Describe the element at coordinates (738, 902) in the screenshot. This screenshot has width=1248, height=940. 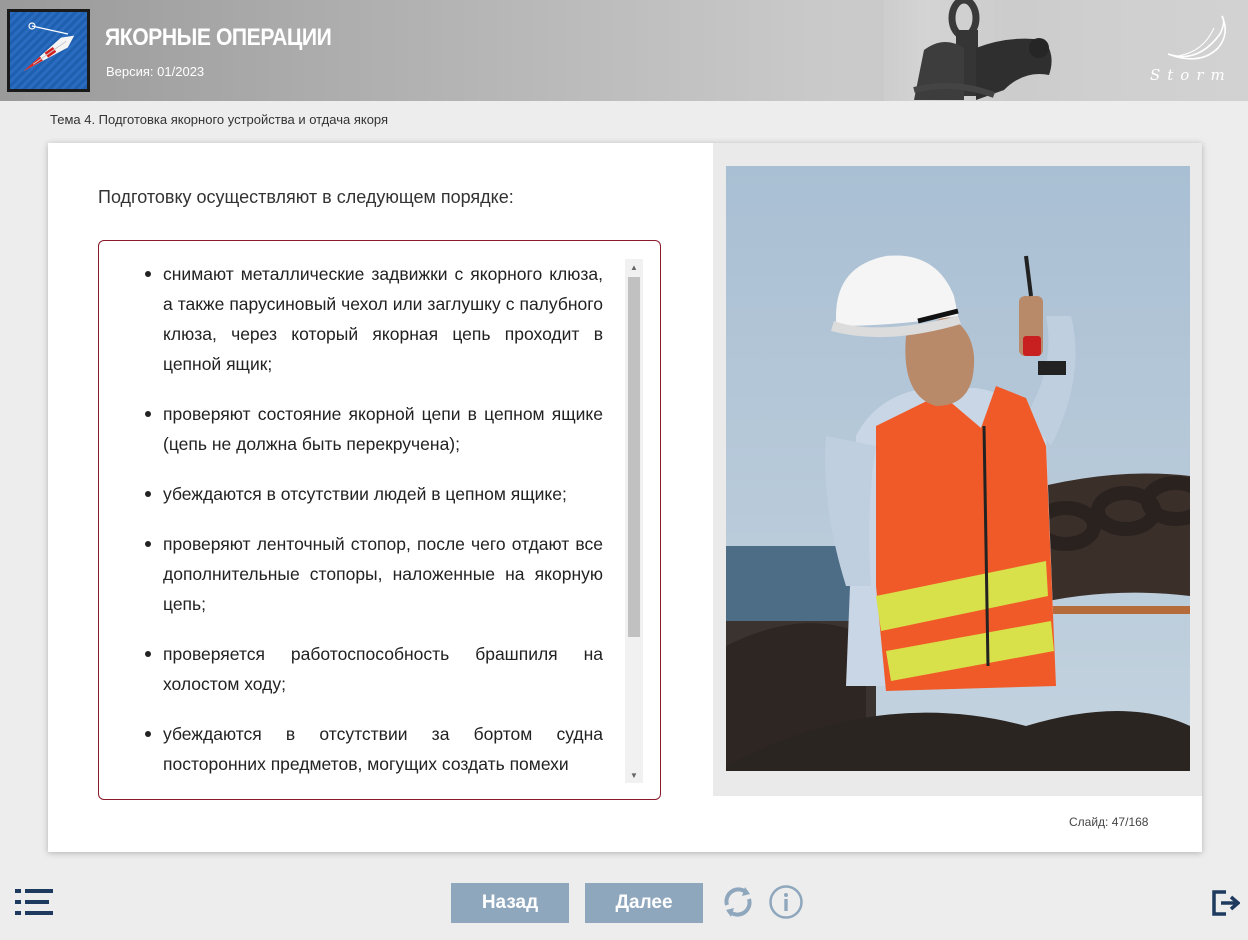
I see `refresh-icon` at that location.